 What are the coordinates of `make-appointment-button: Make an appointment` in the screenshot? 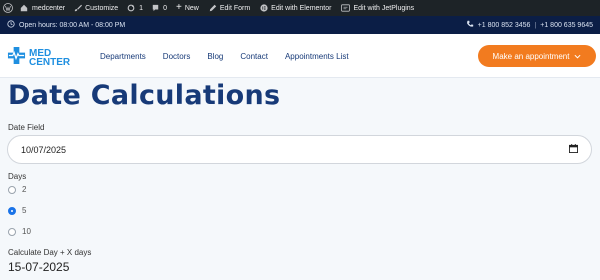 It's located at (537, 56).